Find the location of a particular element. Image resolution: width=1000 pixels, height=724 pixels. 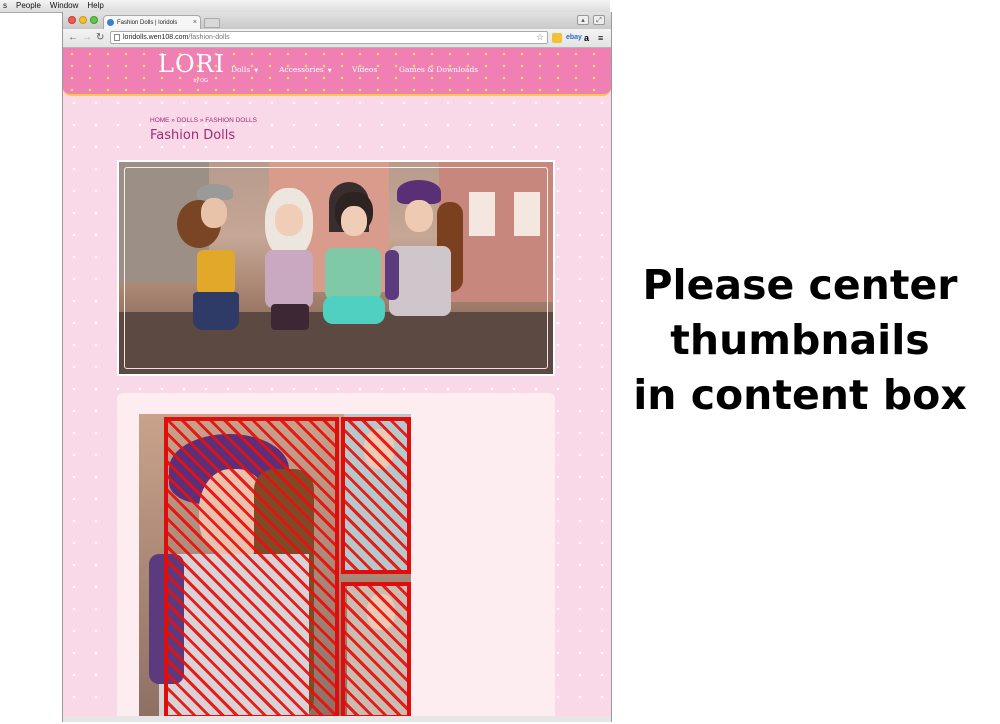

new-tab-button is located at coordinates (212, 23).